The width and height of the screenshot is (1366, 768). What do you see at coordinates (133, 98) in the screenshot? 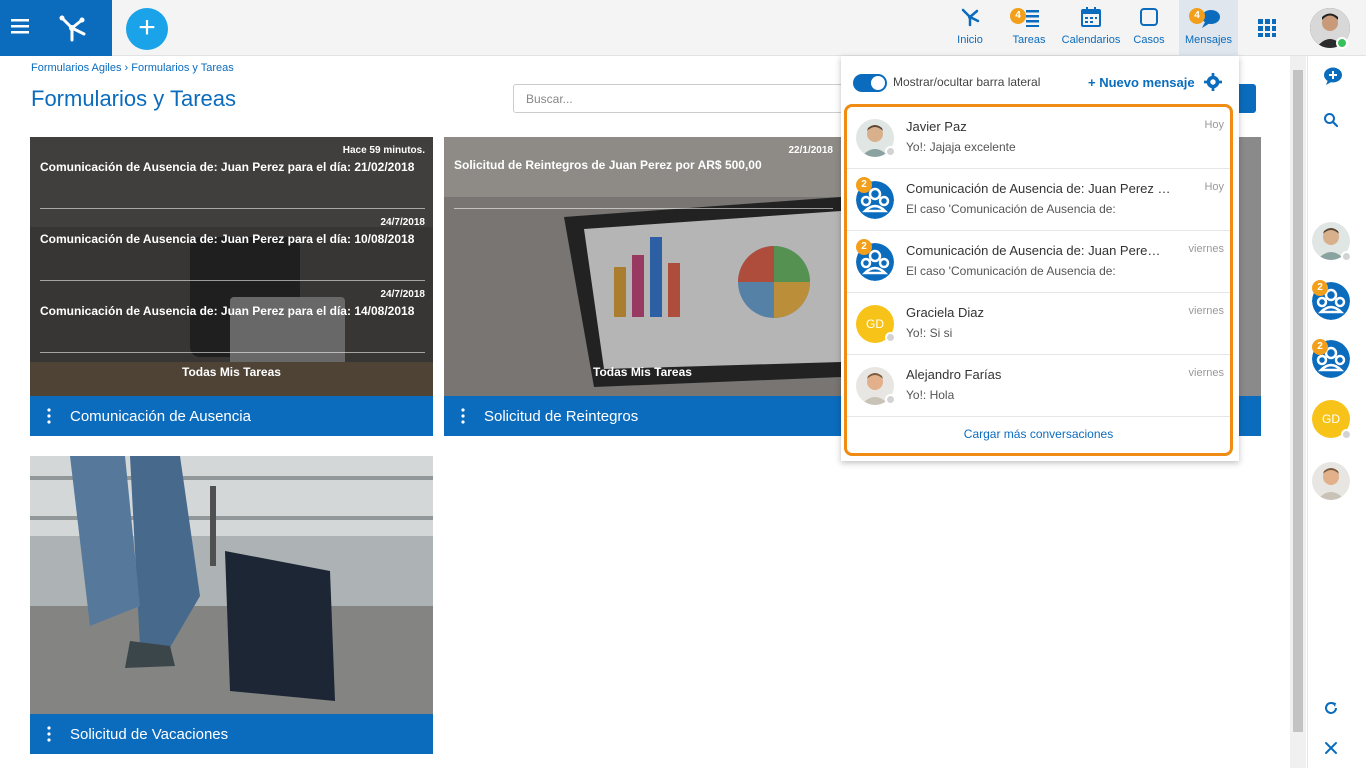
I see `page-title: Formularios y Tareas` at bounding box center [133, 98].